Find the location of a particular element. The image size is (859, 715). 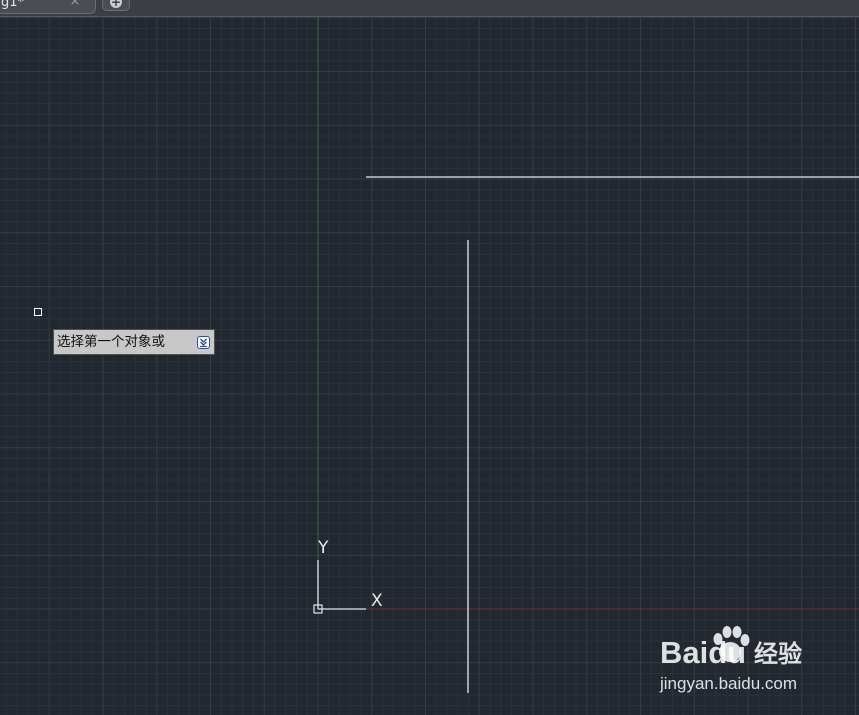

file-tab-bar: g1* × + is located at coordinates (429, 8).